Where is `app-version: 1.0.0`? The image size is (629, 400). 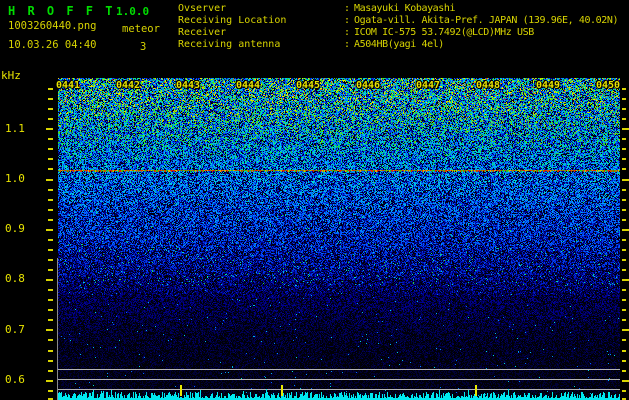
app-version: 1.0.0 is located at coordinates (133, 11).